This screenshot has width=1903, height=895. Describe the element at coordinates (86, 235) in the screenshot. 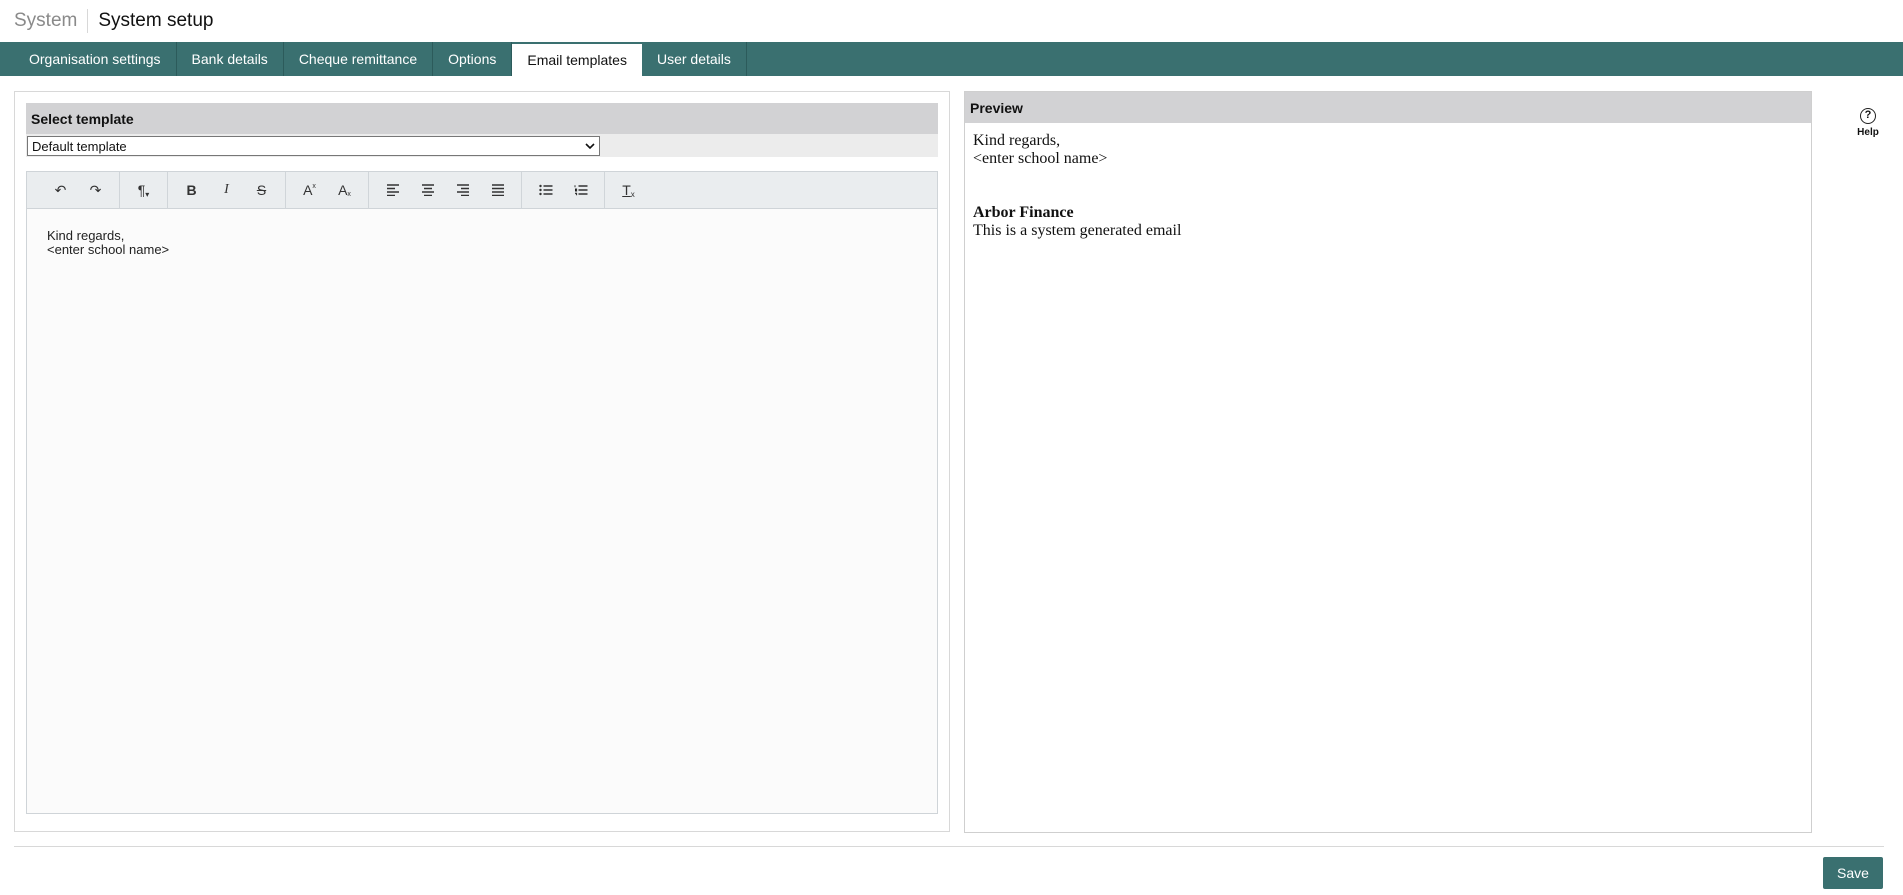

I see `editor-line: Kind regards,` at that location.